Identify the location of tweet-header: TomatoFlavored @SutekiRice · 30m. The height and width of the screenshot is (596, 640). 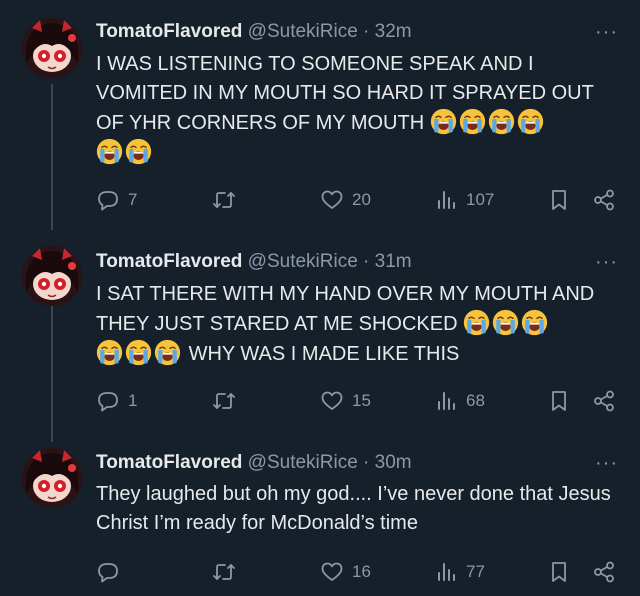
(254, 463).